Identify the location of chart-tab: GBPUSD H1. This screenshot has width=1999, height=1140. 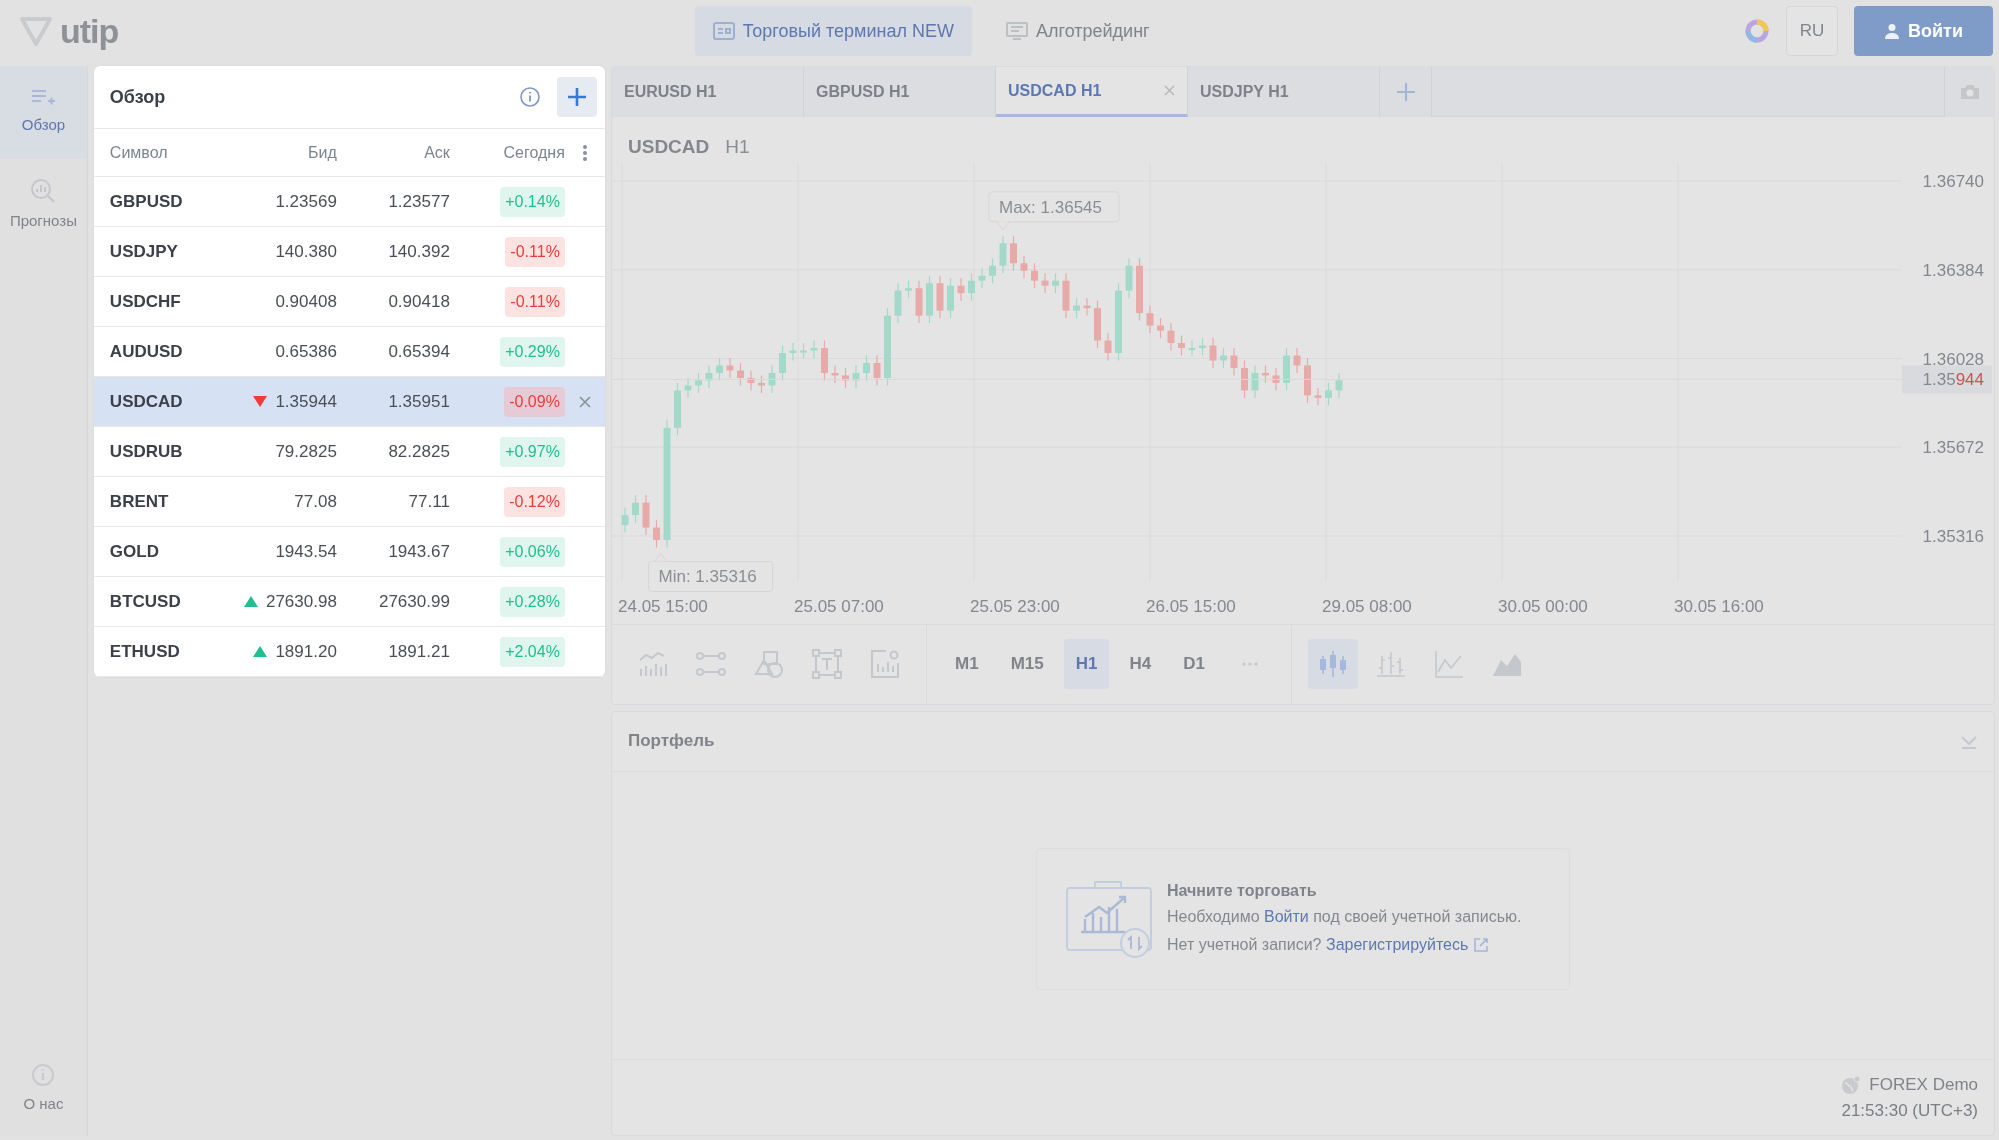
(900, 92).